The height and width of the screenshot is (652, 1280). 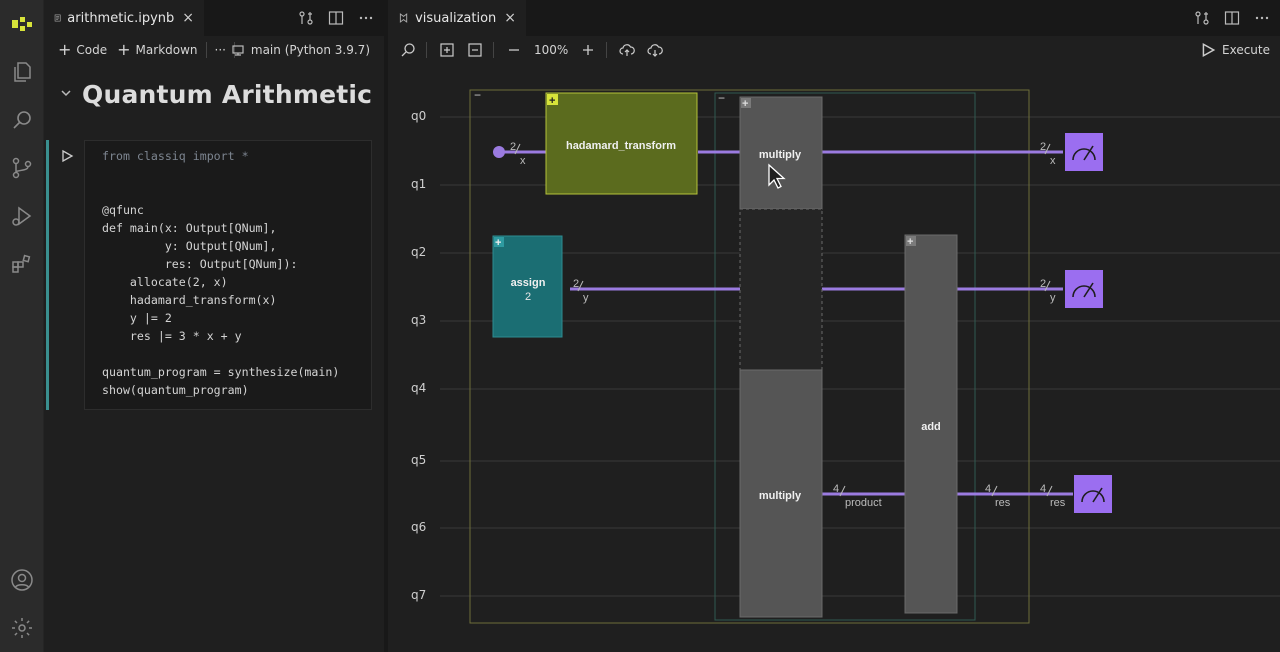 What do you see at coordinates (172, 336) in the screenshot?
I see `code-line: res |= 3 * x + y` at bounding box center [172, 336].